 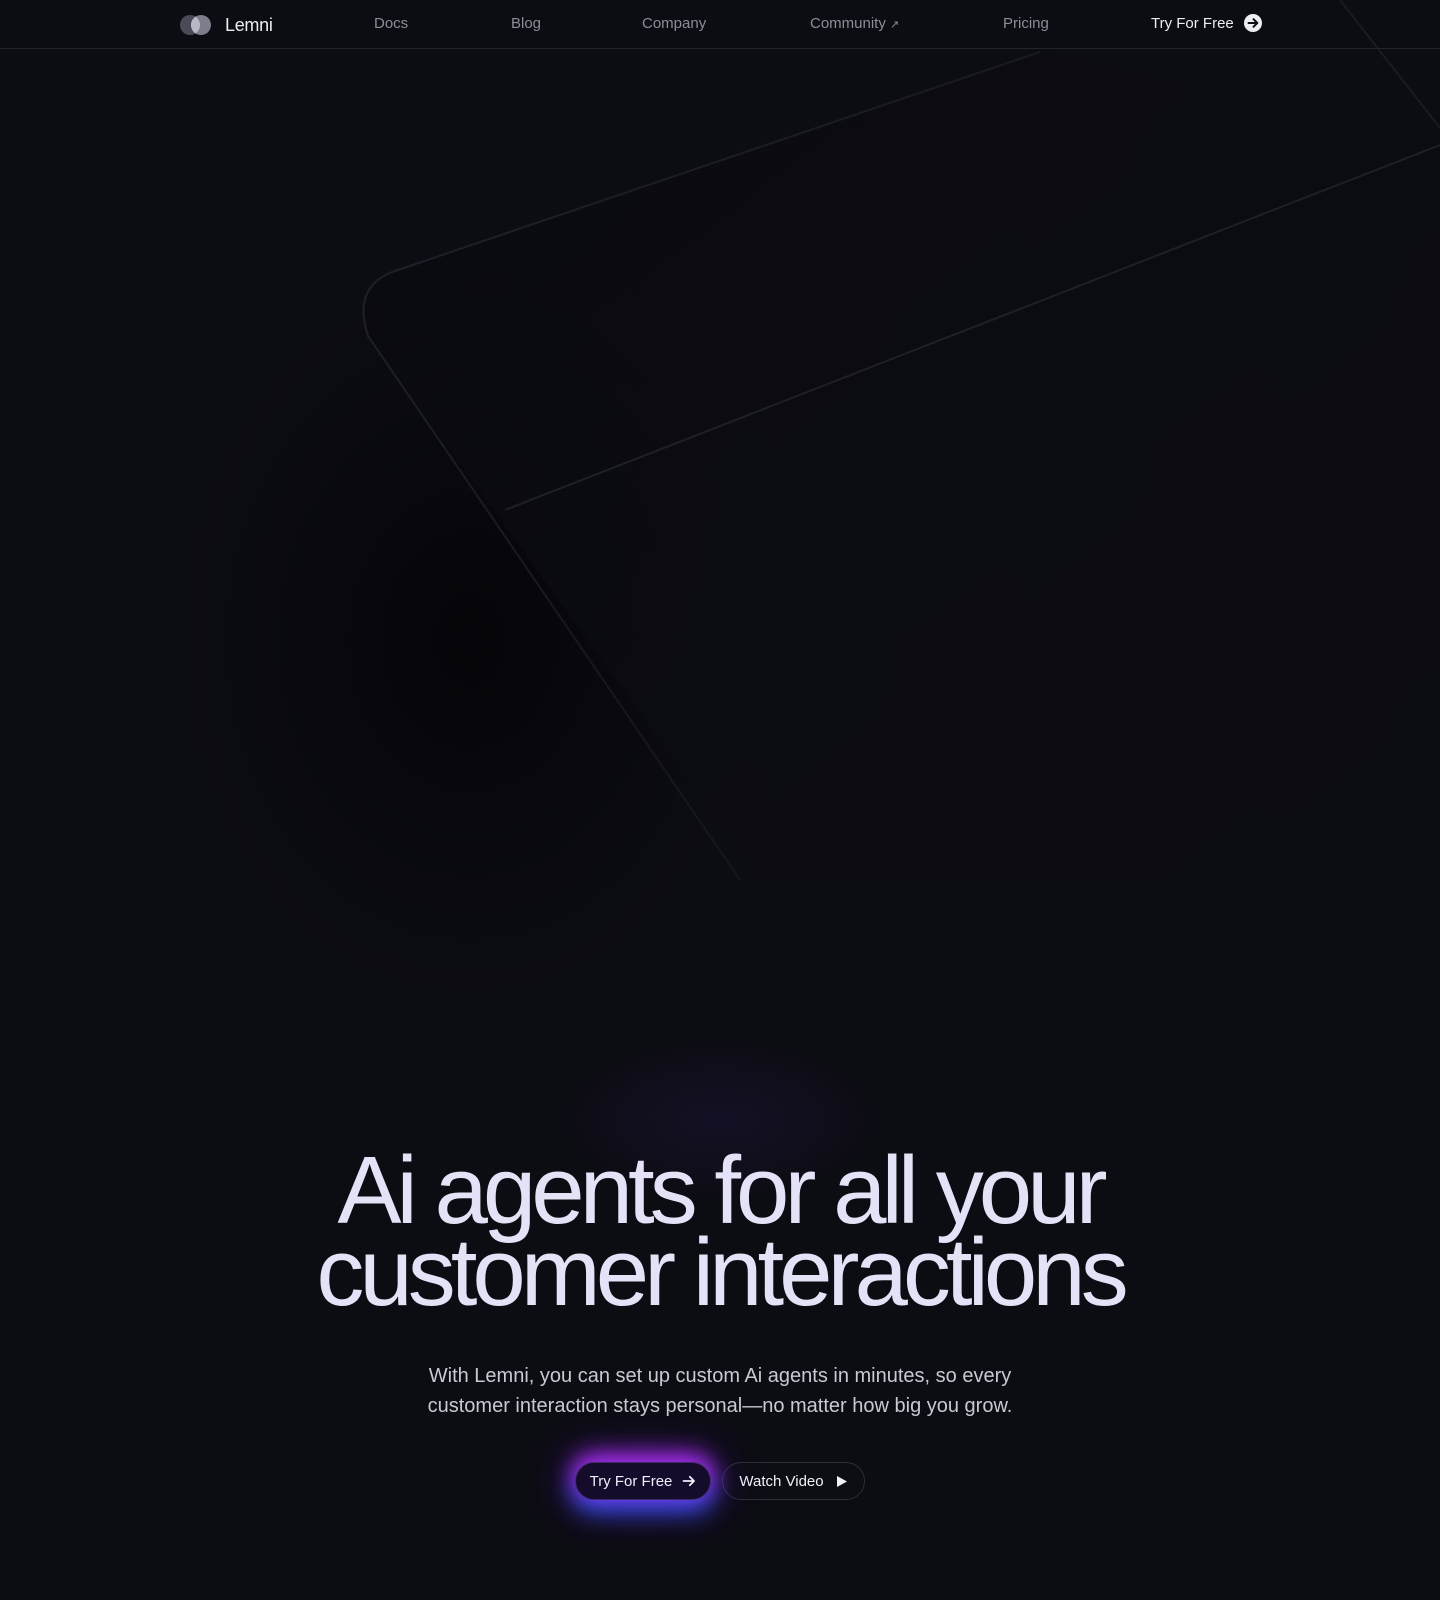 I want to click on brand-name: Lemni, so click(x=249, y=24).